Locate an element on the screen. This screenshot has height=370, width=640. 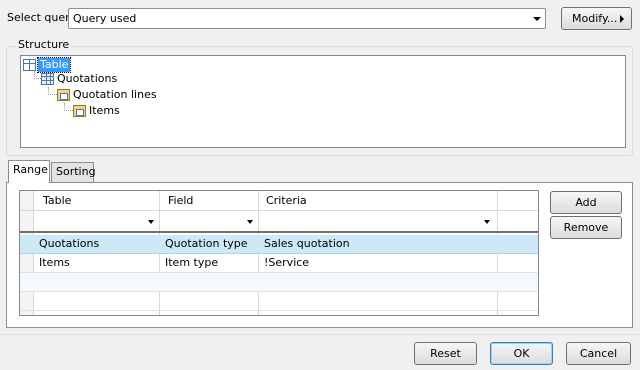
tree-node-label: Items is located at coordinates (104, 110).